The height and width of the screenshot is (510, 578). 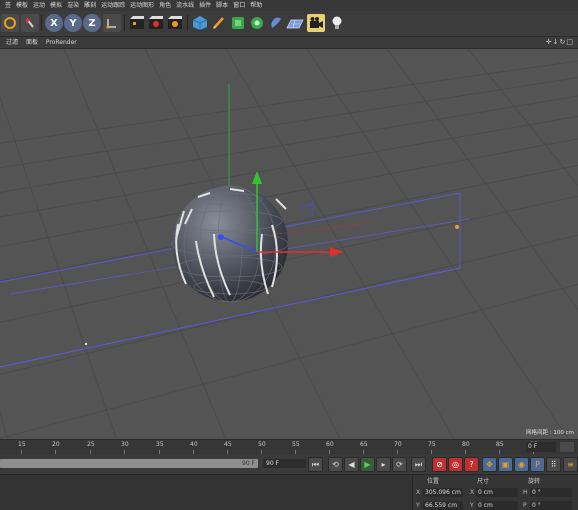 I want to click on scale-key-icon: ▣, so click(x=505, y=464).